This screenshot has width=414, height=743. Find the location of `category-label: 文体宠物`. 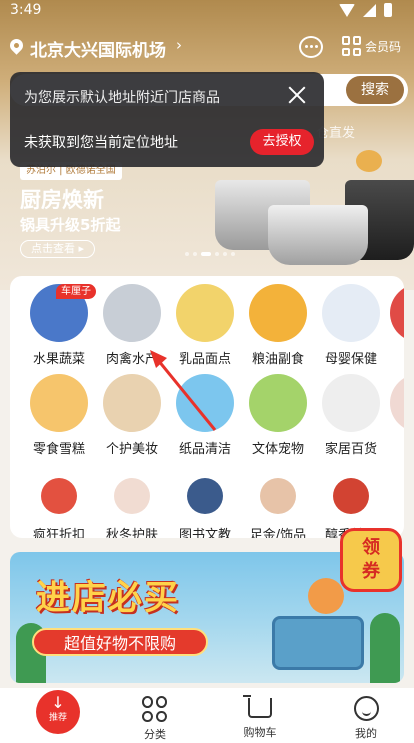

category-label: 文体宠物 is located at coordinates (277, 449).